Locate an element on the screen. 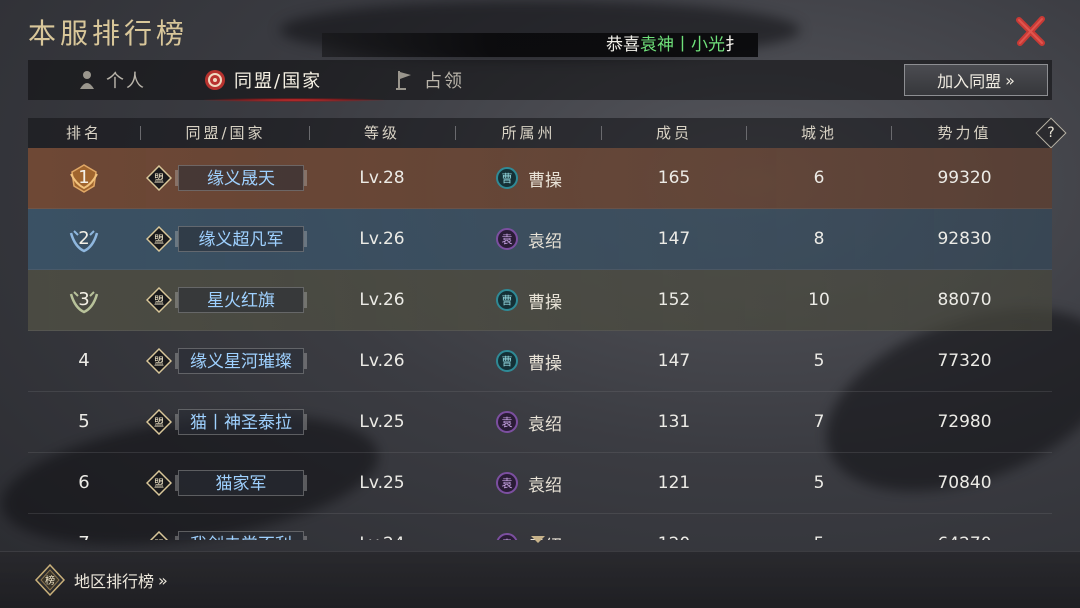 This screenshot has height=608, width=1080. tab-occupy-label: 占领 is located at coordinates (444, 81).